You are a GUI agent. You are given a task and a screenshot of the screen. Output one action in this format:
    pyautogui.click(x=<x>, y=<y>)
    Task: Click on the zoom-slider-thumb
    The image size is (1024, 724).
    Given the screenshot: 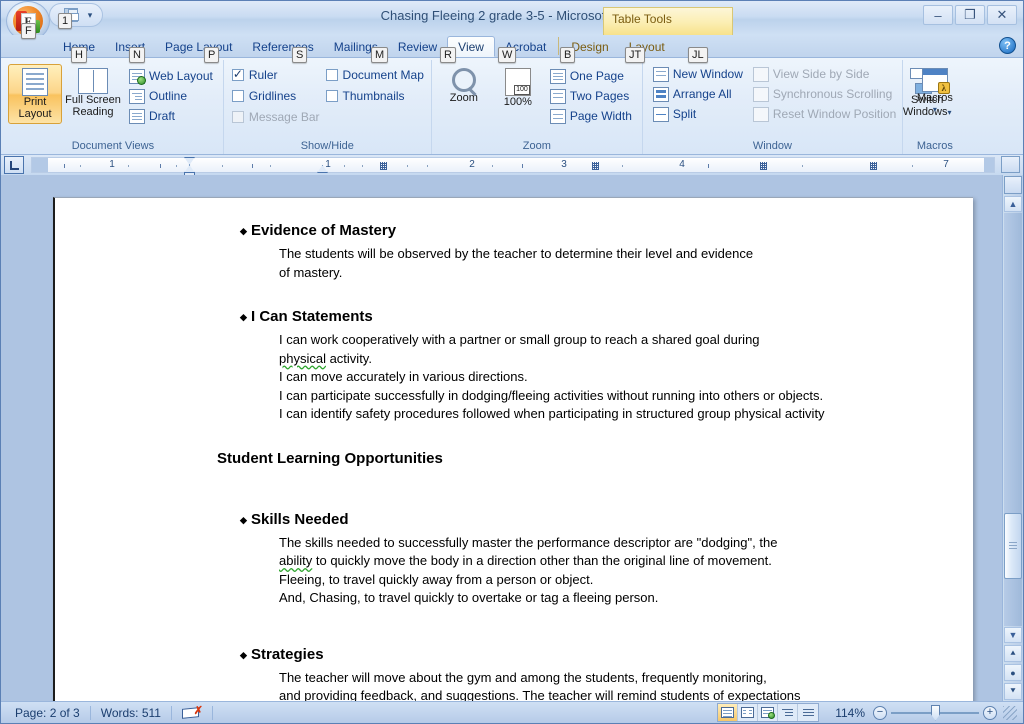 What is the action you would take?
    pyautogui.click(x=935, y=712)
    